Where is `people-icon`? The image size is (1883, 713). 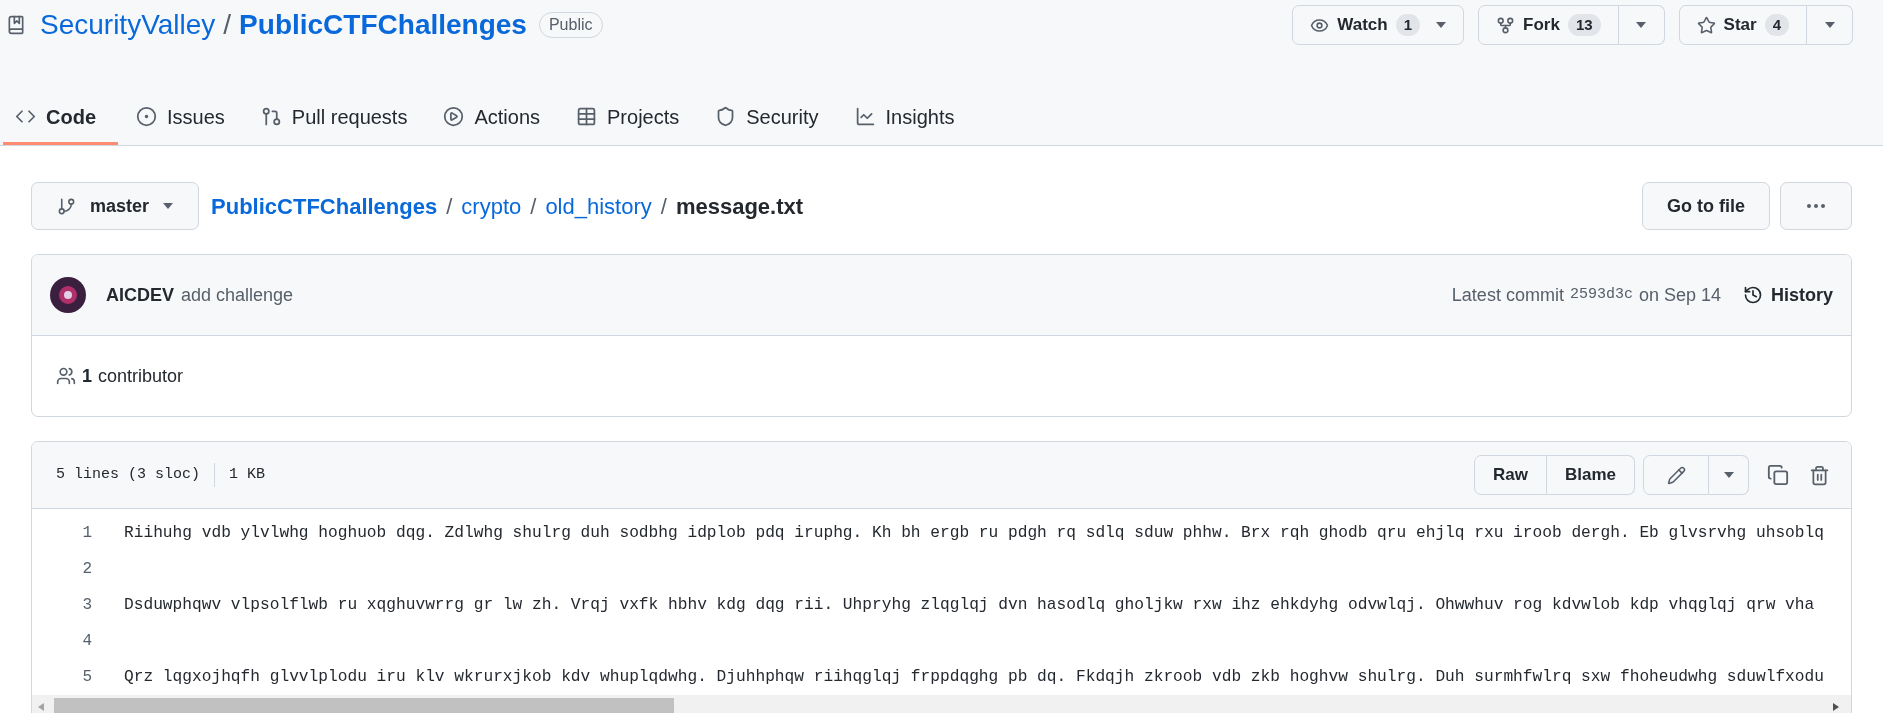
people-icon is located at coordinates (66, 376).